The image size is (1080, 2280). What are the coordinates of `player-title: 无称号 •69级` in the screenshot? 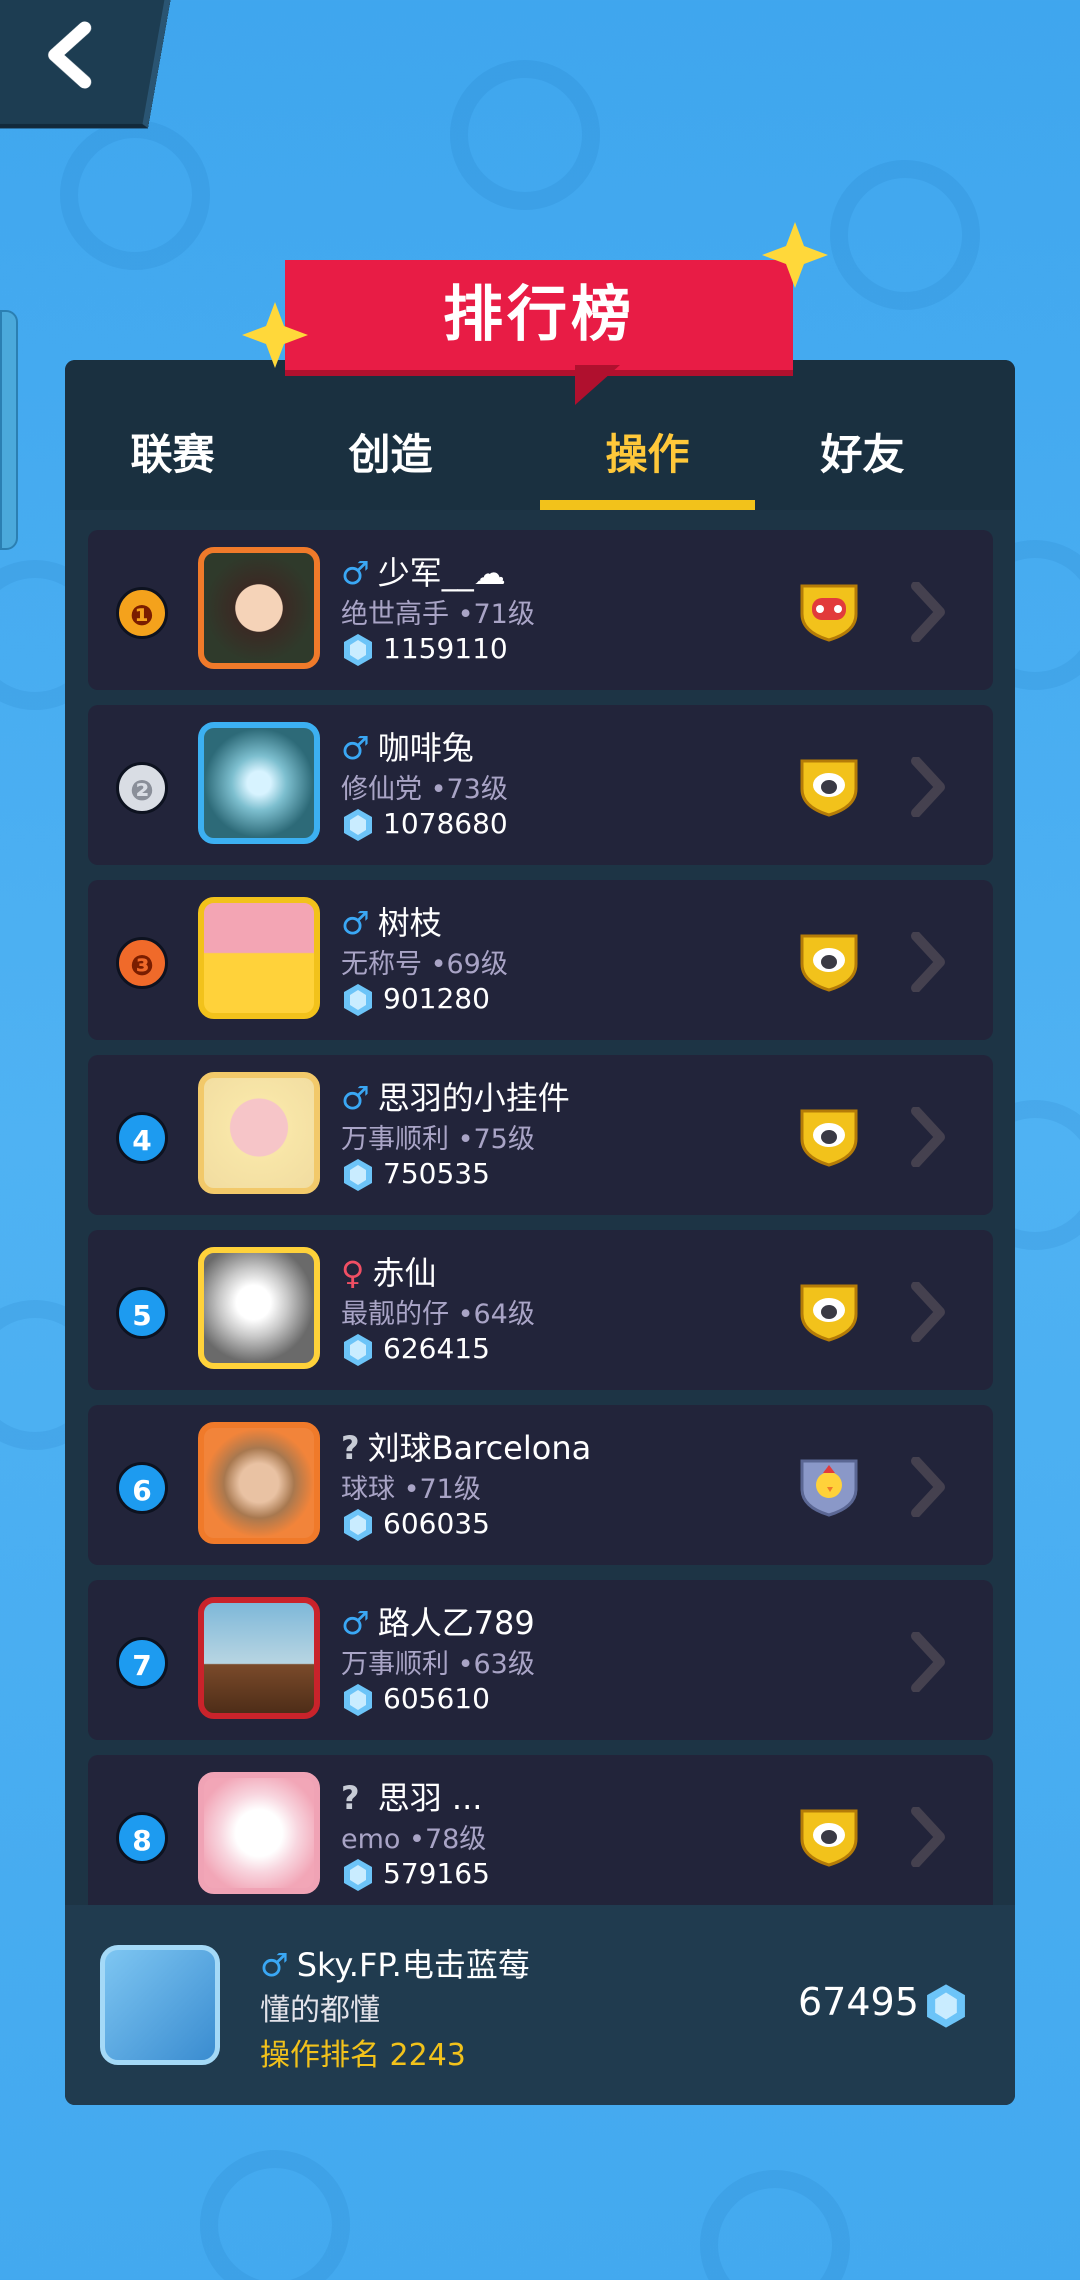 It's located at (424, 964).